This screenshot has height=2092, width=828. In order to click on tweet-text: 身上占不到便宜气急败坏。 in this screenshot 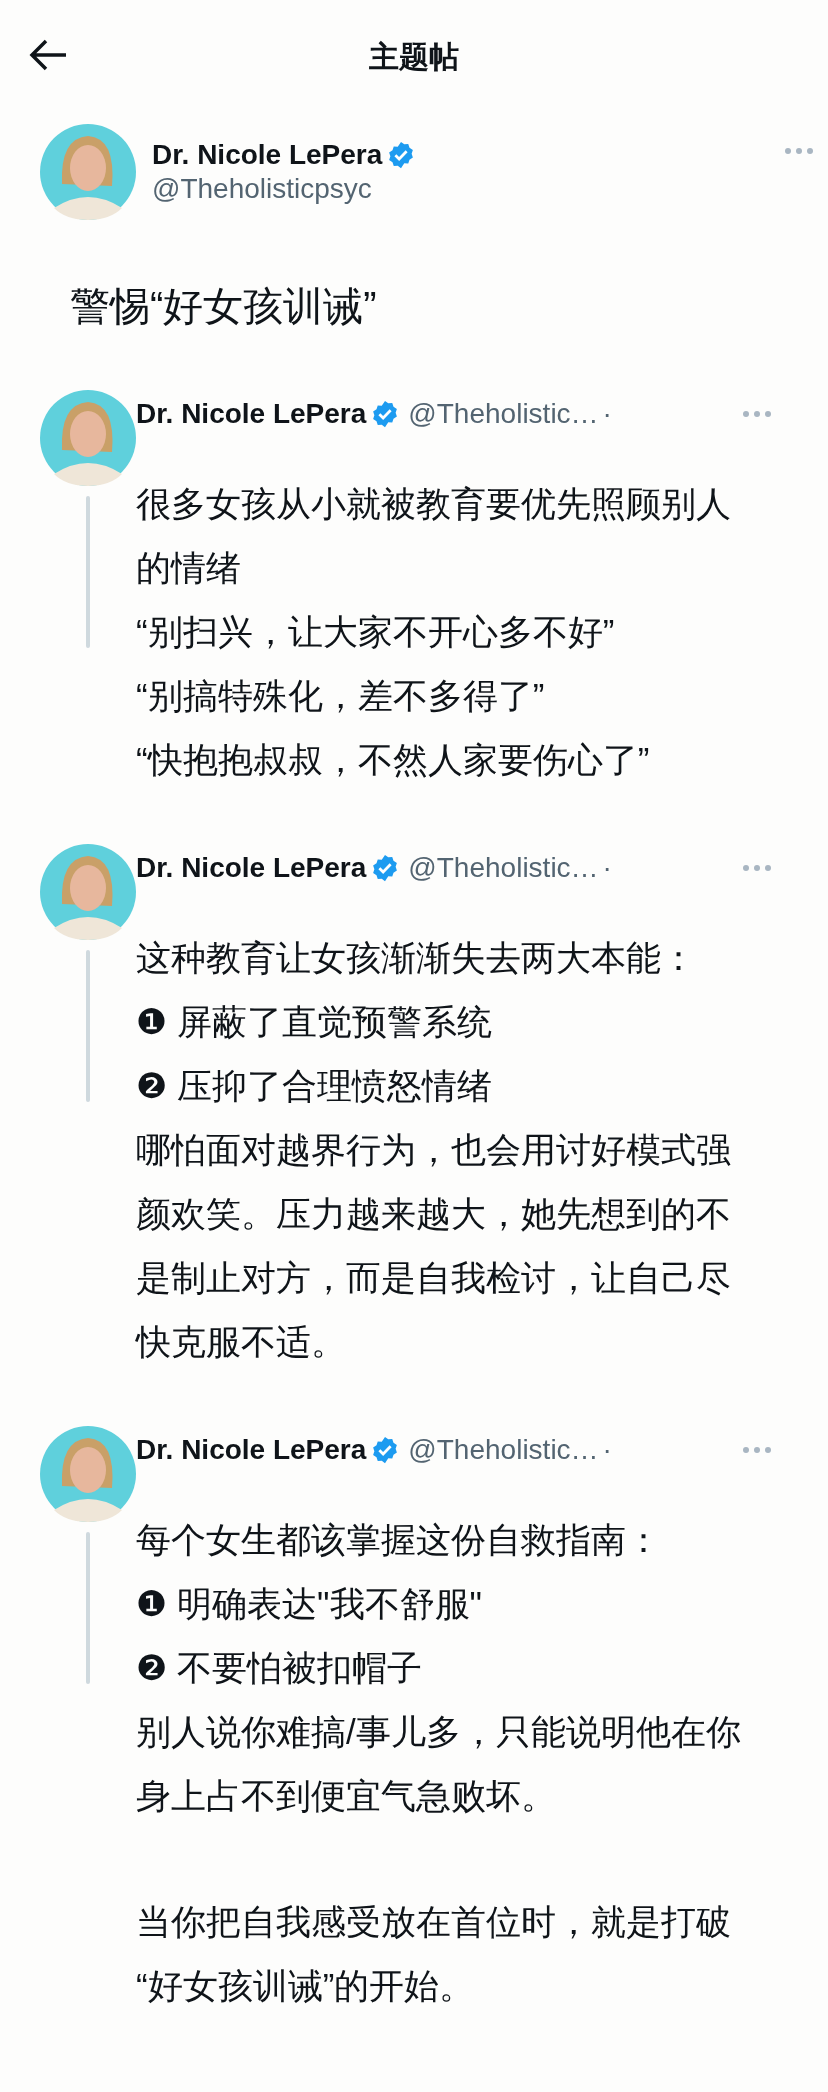, I will do `click(346, 1796)`.